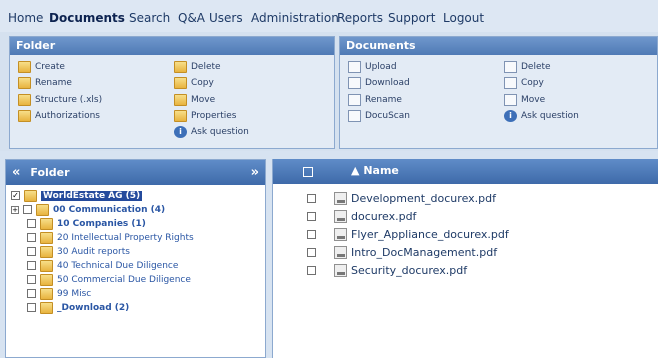  I want to click on document-name: Intro_DocManagement.pdf, so click(424, 252).